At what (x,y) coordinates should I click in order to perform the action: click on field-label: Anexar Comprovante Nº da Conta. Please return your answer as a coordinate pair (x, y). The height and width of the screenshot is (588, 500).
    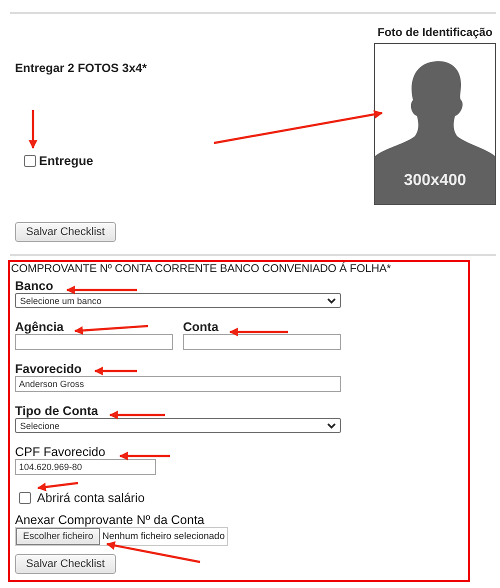
    Looking at the image, I should click on (109, 520).